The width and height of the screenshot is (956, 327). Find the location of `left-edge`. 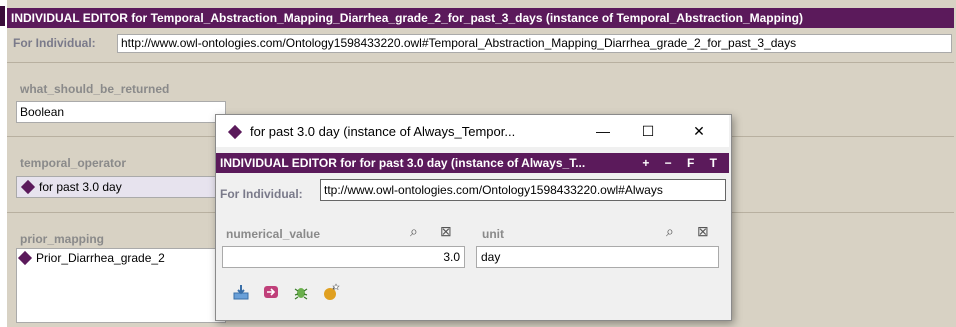

left-edge is located at coordinates (3, 163).